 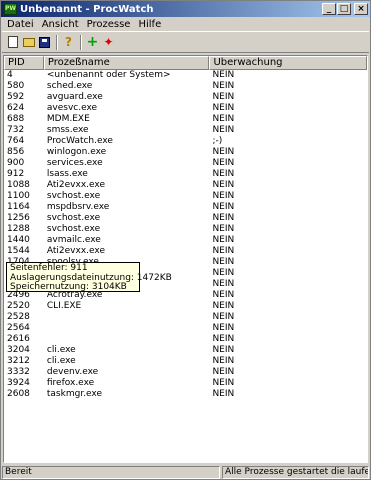 What do you see at coordinates (185, 130) in the screenshot?
I see `table-row: 732 smss.exe NEIN` at bounding box center [185, 130].